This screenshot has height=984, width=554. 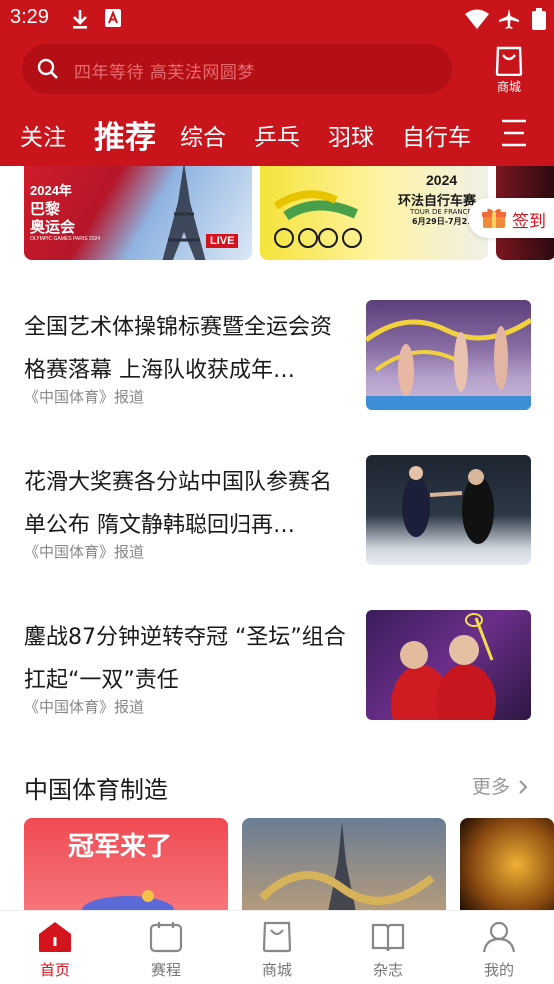 What do you see at coordinates (317, 219) in the screenshot?
I see `cyclists-illustration-icon` at bounding box center [317, 219].